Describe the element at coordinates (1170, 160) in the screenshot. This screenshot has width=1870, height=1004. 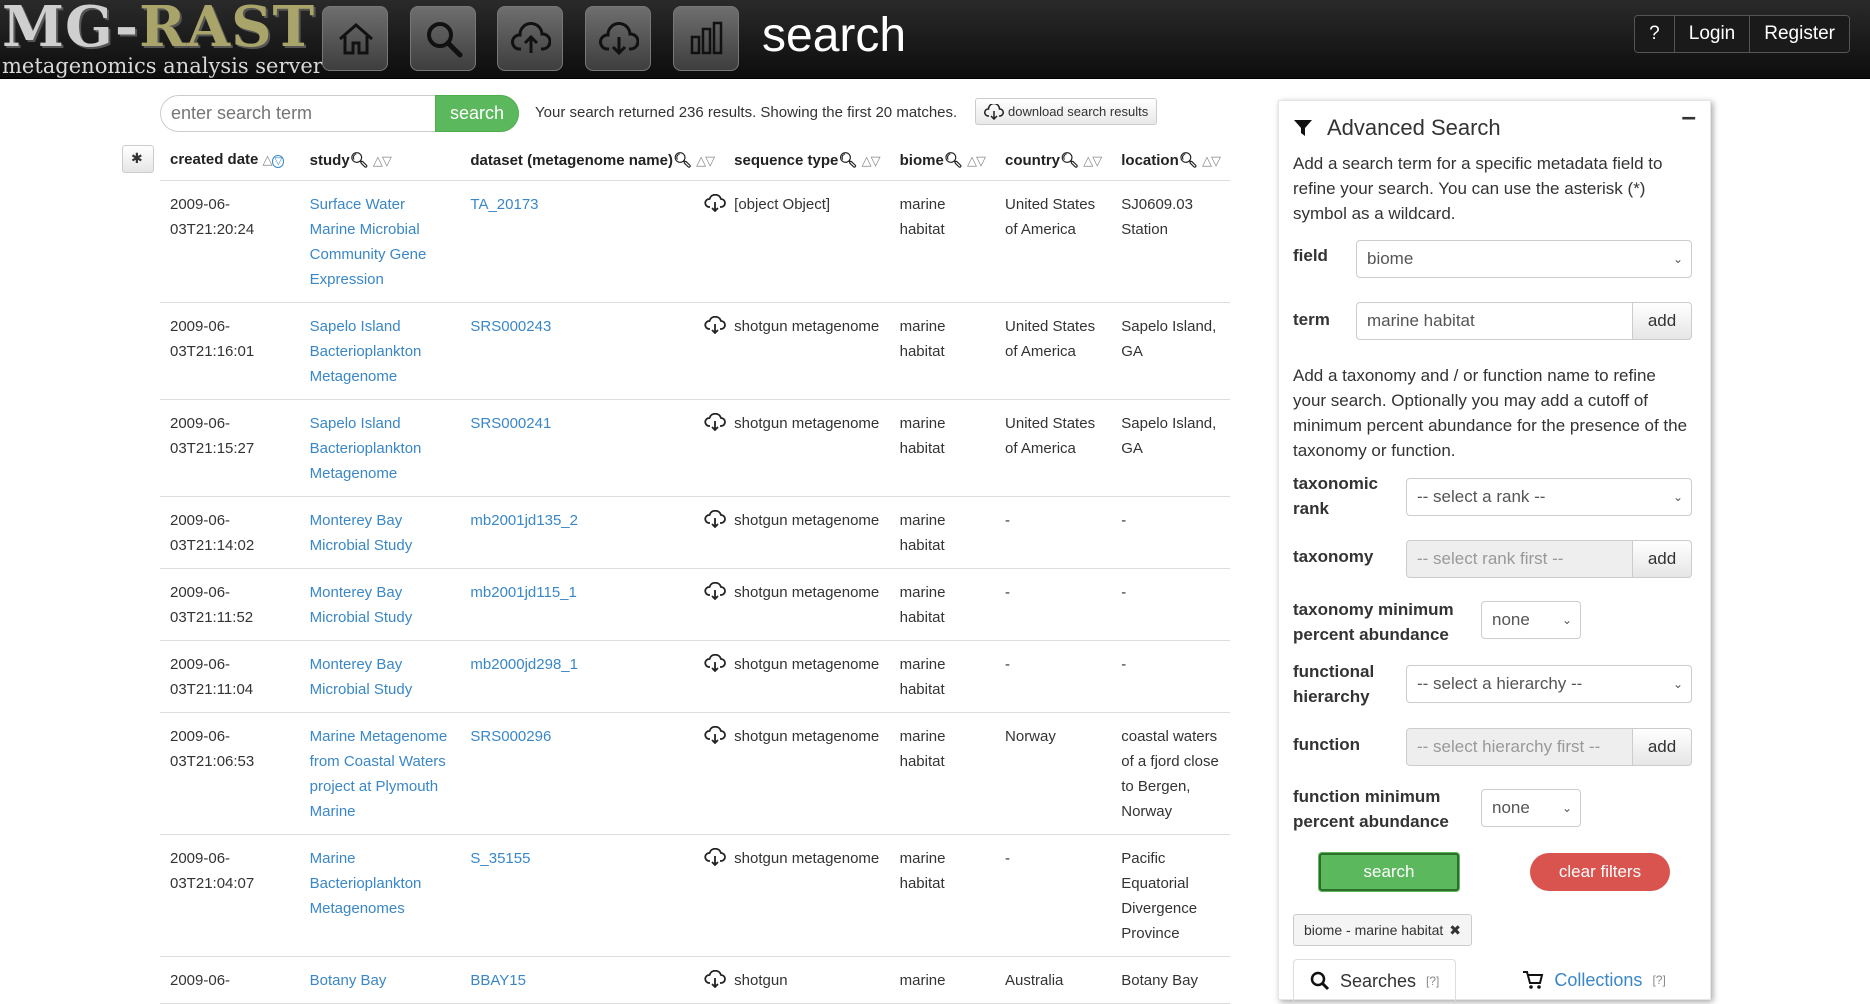
I see `column-header-location: location🔍︎ △▽` at that location.